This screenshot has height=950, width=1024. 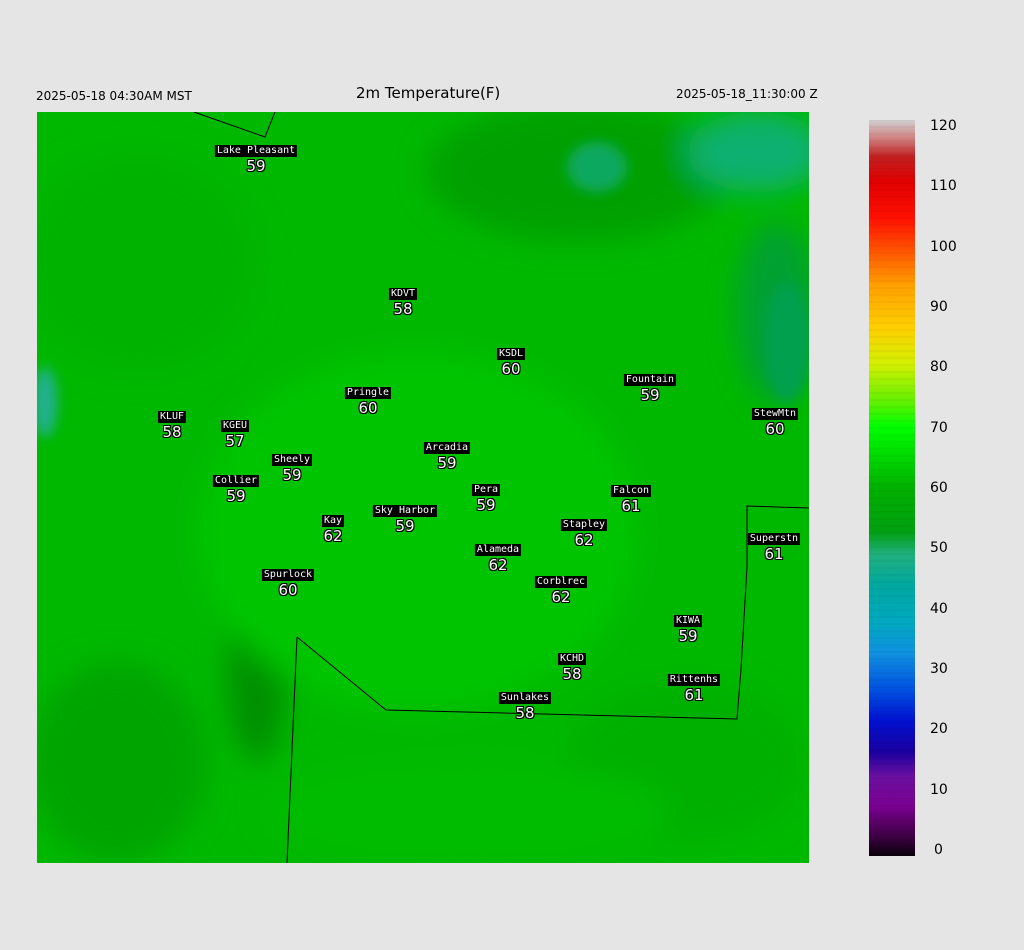 What do you see at coordinates (235, 426) in the screenshot?
I see `station-name: KGEU` at bounding box center [235, 426].